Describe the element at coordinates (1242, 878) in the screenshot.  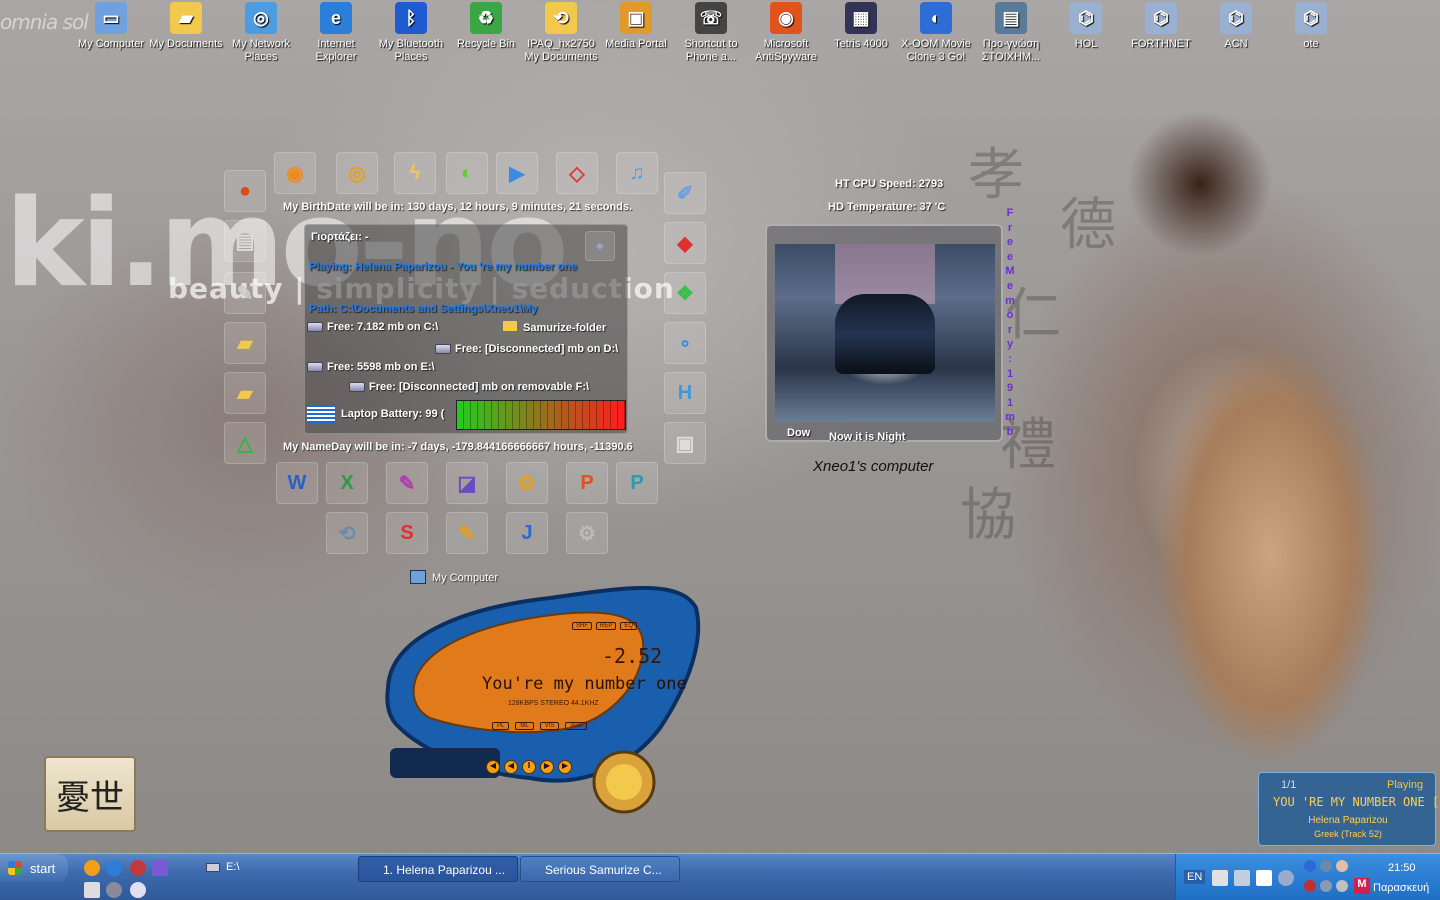
I see `tray-monitor-icon` at that location.